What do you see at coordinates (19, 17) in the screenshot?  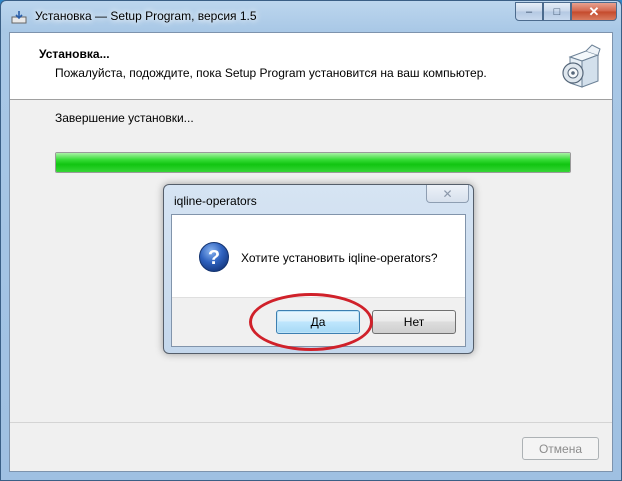 I see `installer-icon` at bounding box center [19, 17].